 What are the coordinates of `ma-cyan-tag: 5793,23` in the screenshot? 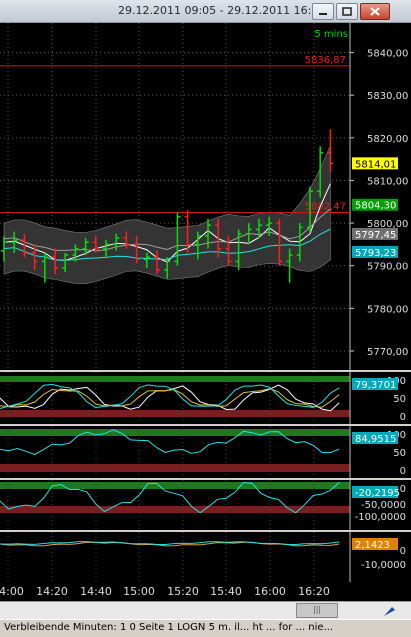 It's located at (375, 253).